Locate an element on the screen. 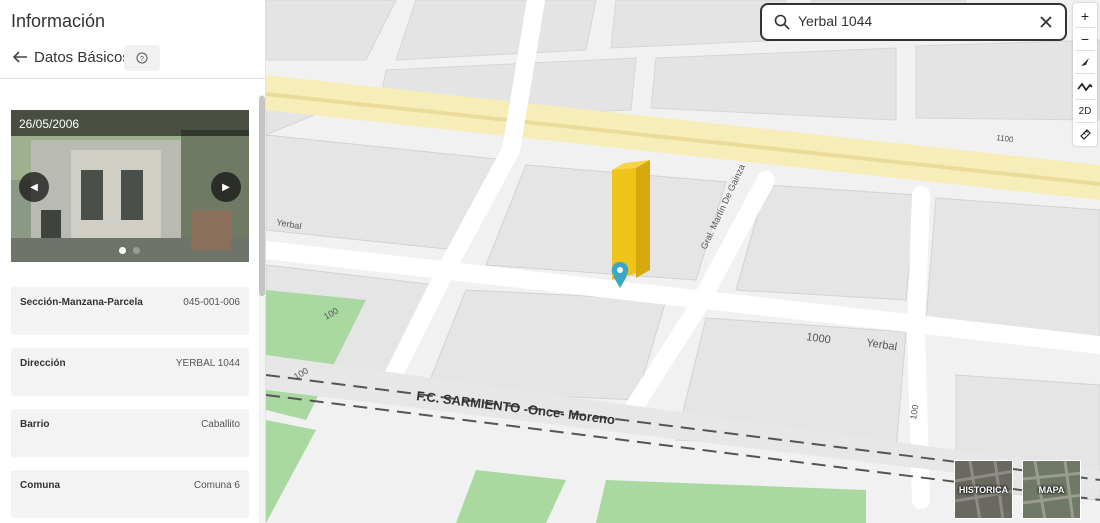 The image size is (1100, 523). field-card-comuna: Comuna Comuna 6 is located at coordinates (130, 494).